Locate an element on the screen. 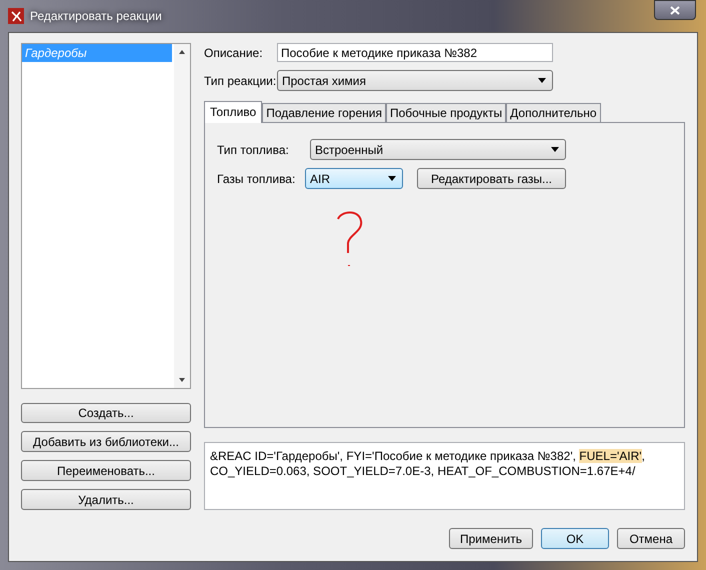  dialog-button: Отмена is located at coordinates (651, 538).